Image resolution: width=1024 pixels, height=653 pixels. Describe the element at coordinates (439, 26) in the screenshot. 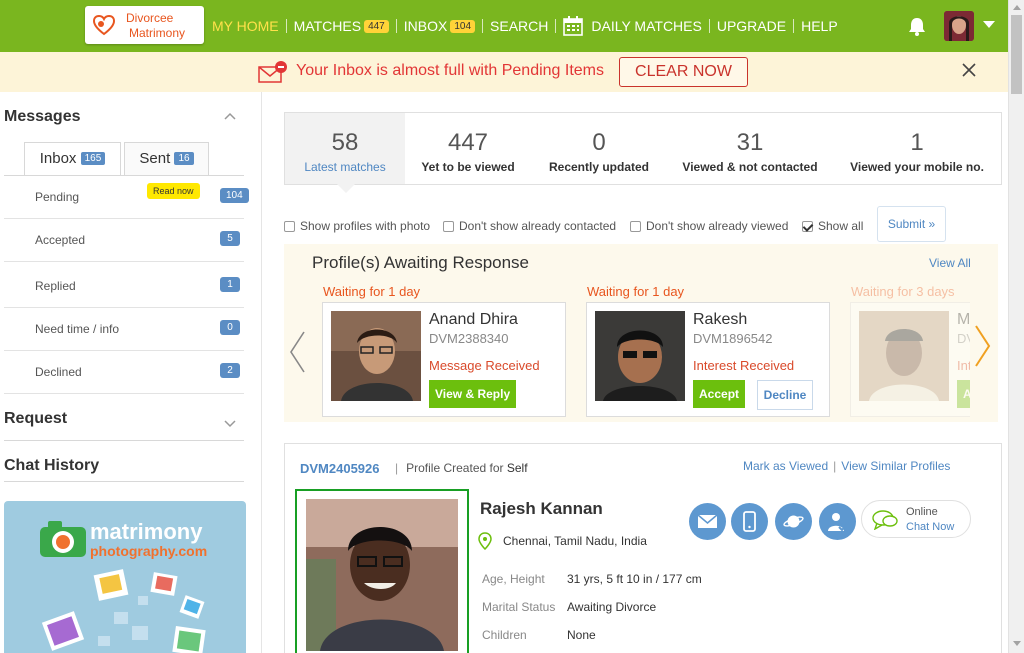

I see `nav-inbox: INBOX 104` at that location.